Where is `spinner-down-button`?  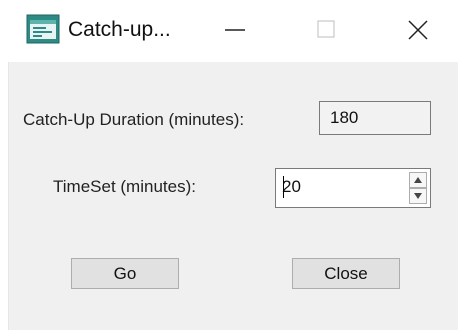
spinner-down-button is located at coordinates (418, 196).